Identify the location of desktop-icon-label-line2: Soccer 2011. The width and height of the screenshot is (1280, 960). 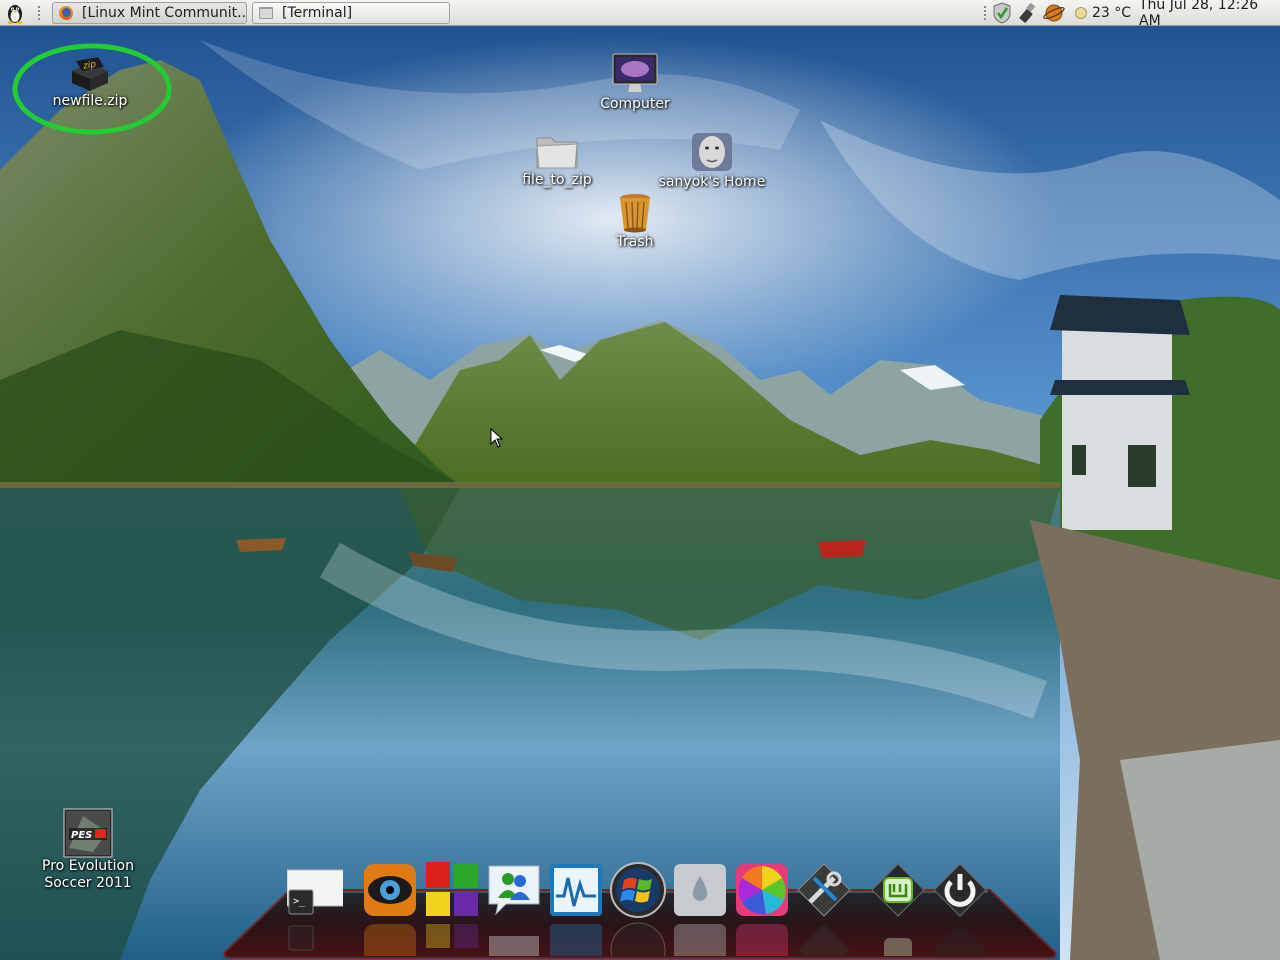
(88, 883).